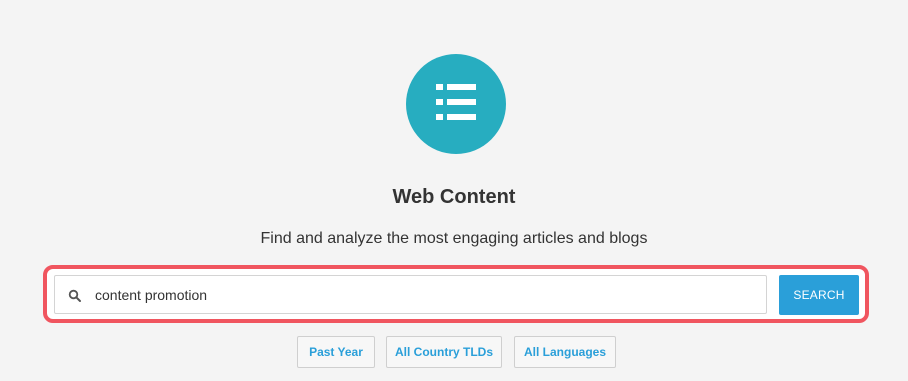  I want to click on filter-country-tld-button: All Country TLDs, so click(444, 352).